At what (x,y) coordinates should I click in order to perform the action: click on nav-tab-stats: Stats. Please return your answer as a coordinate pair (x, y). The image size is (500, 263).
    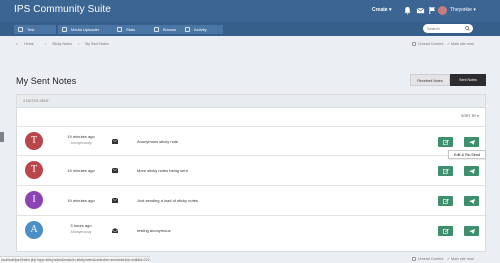
    Looking at the image, I should click on (134, 29).